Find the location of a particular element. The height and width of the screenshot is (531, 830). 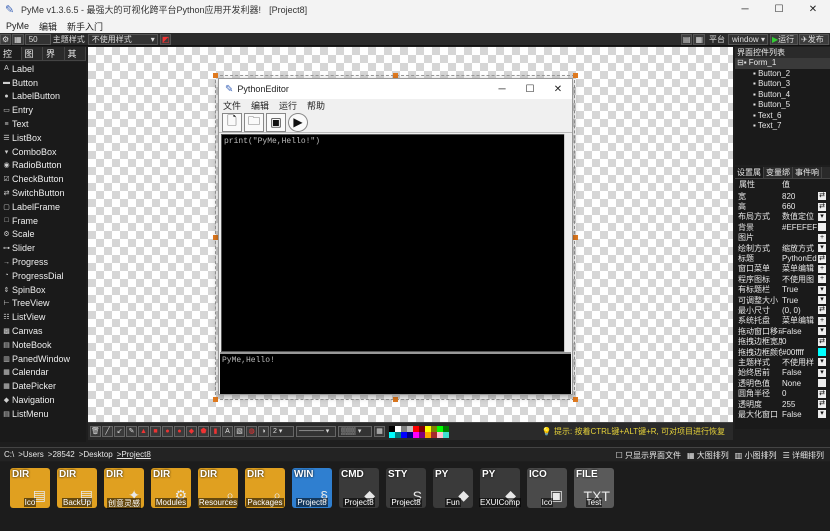

property-row: 背景 #EFEFEF is located at coordinates (782, 227).